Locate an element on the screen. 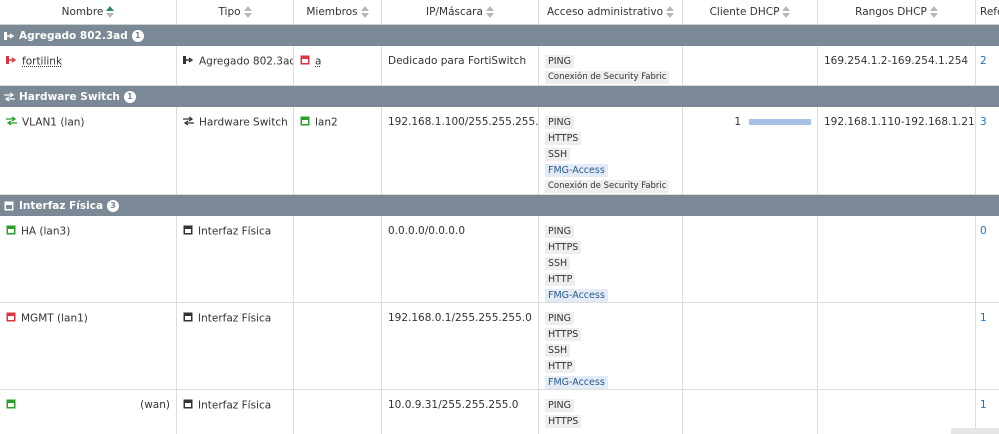 The height and width of the screenshot is (434, 999). dhcp-usage-bar is located at coordinates (780, 122).